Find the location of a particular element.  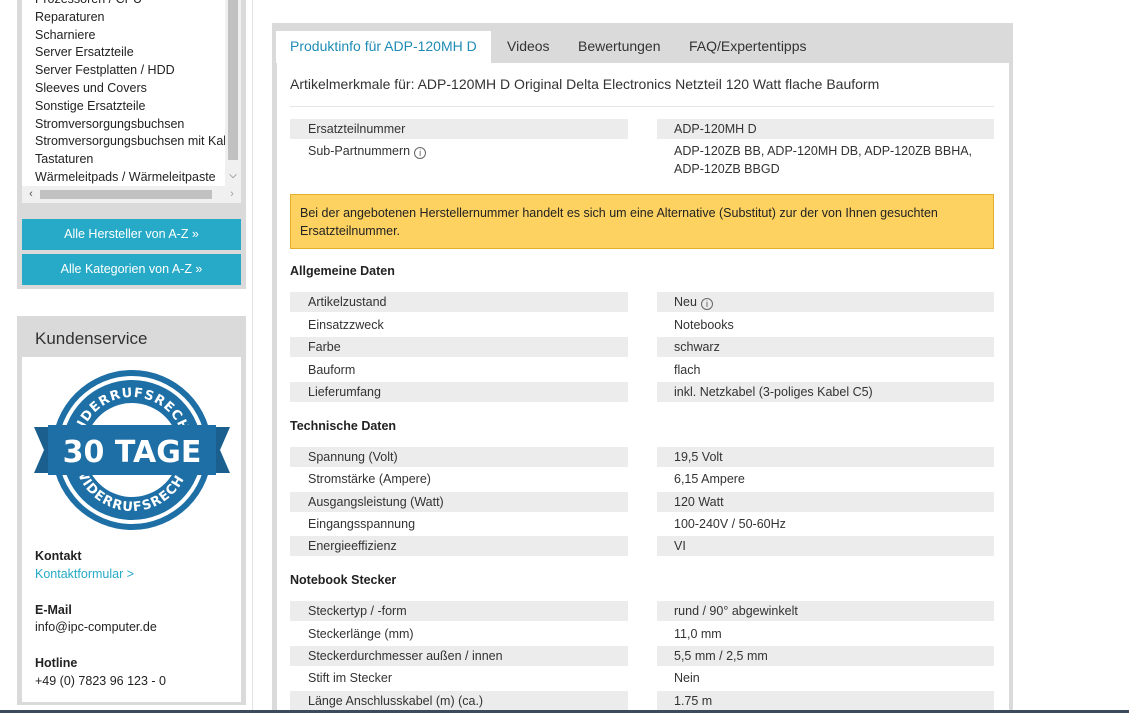

spec-key: Spannung (Volt) is located at coordinates (459, 457).